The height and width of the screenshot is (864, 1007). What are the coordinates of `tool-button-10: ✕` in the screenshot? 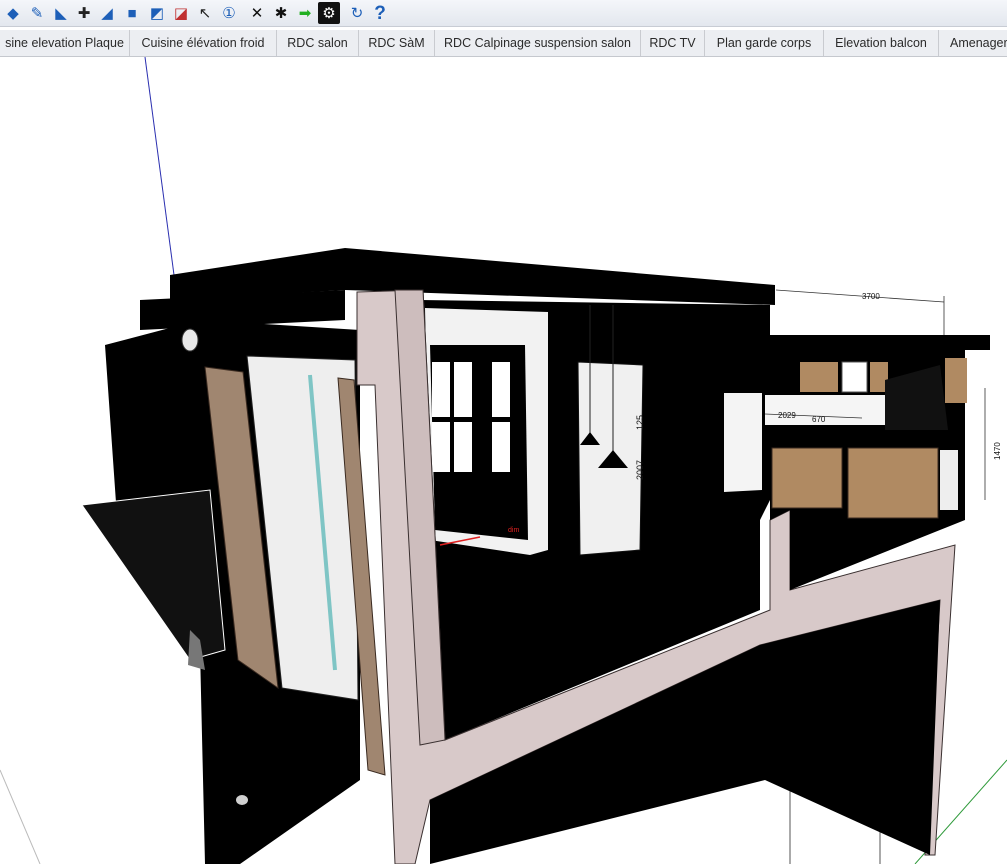 It's located at (257, 13).